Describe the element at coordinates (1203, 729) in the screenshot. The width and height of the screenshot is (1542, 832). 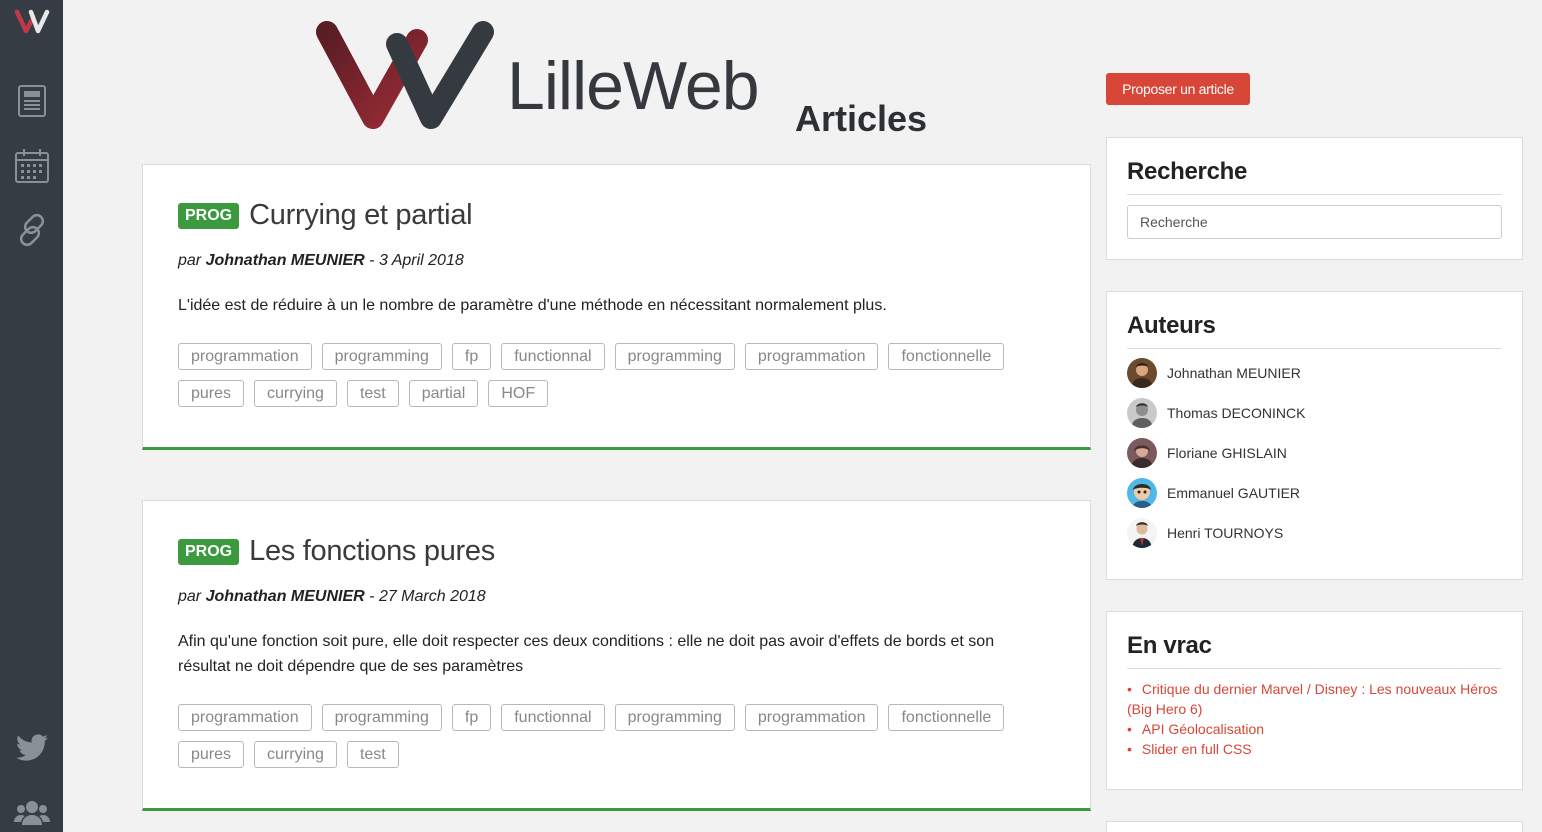
I see `misc-link: API Géolocalisation` at that location.